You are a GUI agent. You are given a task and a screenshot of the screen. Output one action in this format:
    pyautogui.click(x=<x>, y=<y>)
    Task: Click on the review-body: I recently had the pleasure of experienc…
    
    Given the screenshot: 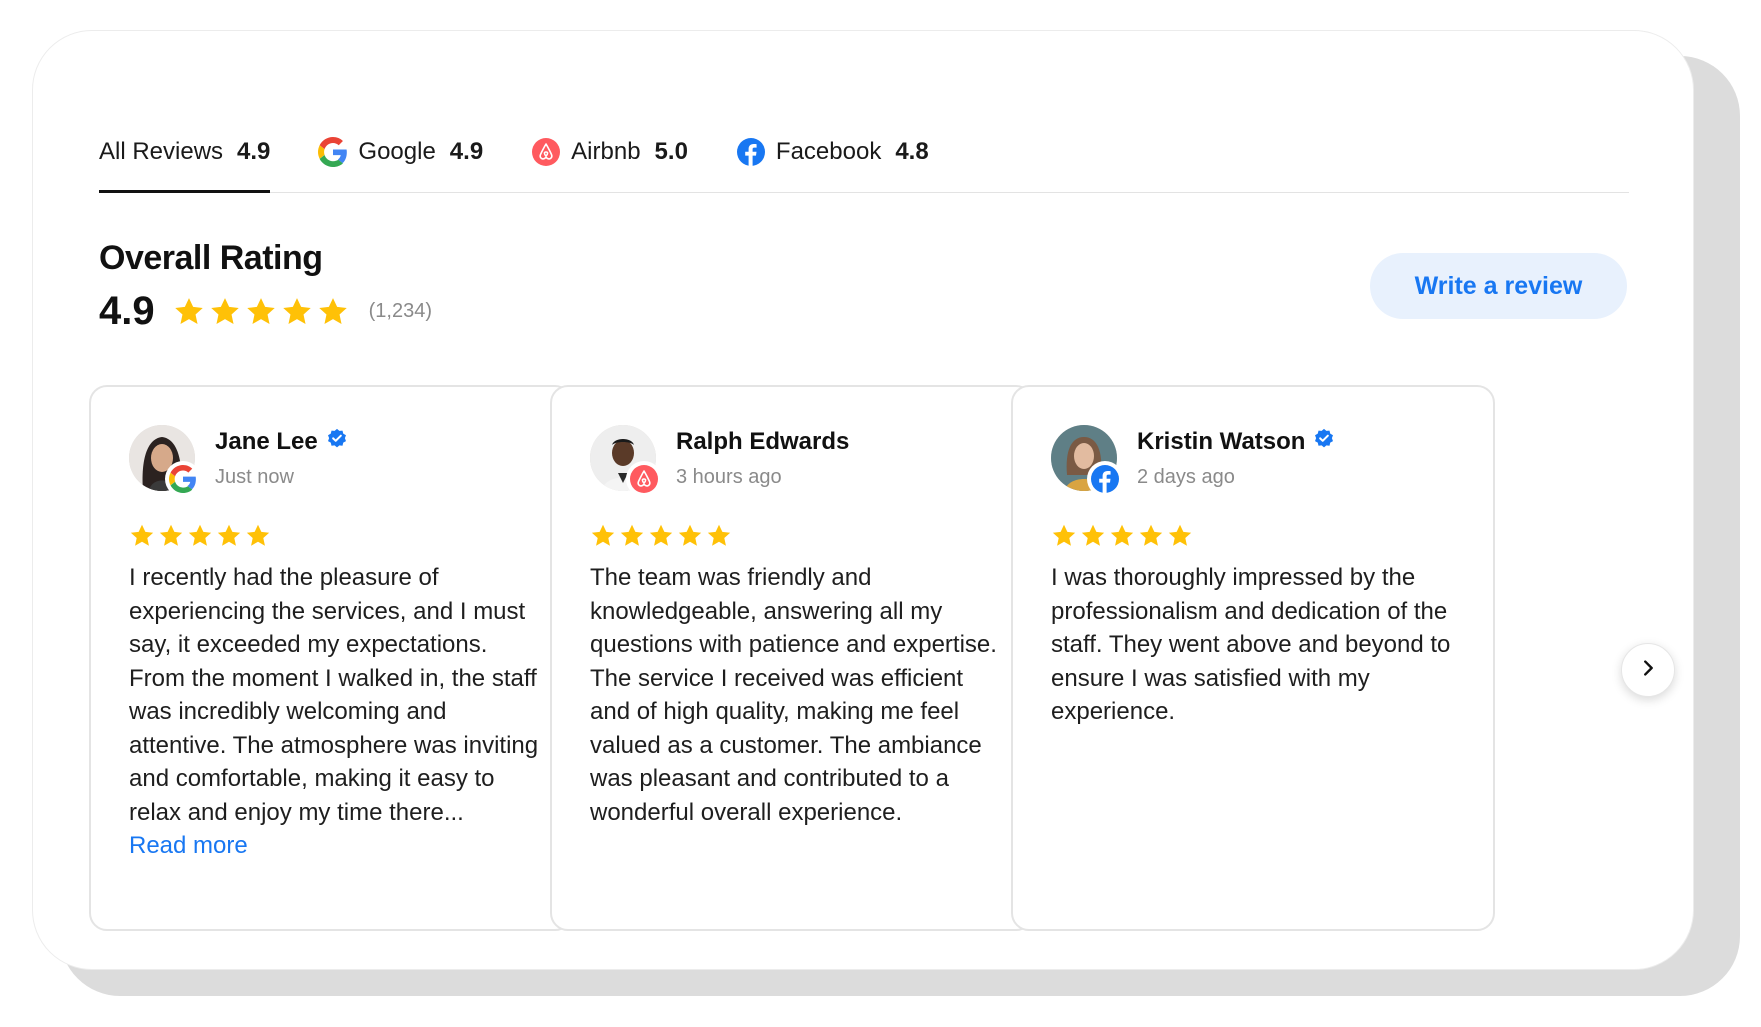 What is the action you would take?
    pyautogui.click(x=334, y=712)
    